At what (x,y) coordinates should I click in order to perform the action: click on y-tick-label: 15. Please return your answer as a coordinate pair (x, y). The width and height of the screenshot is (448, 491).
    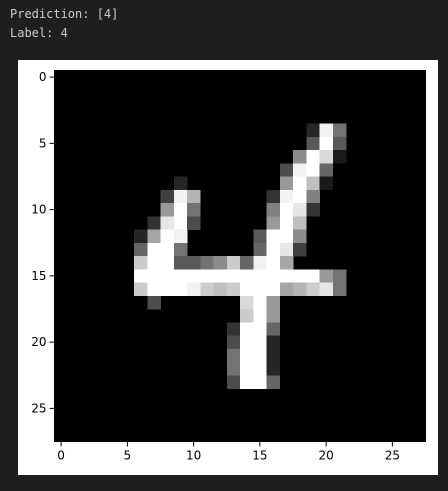
    Looking at the image, I should click on (38, 276).